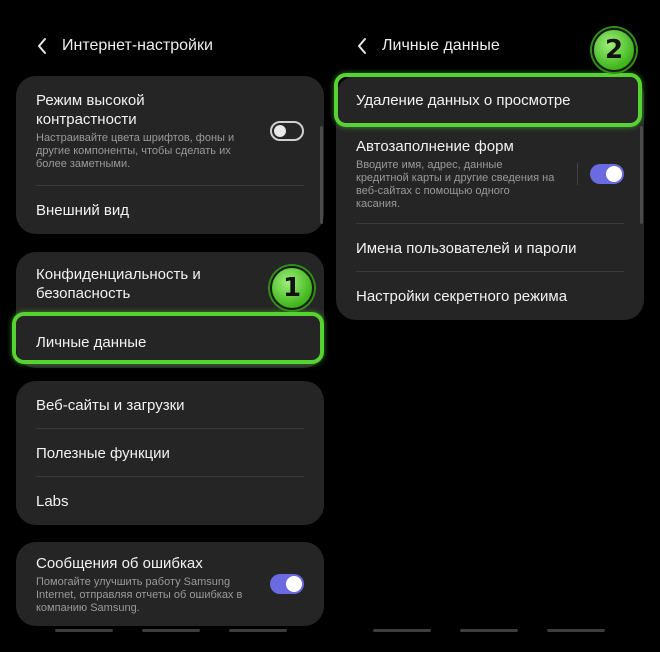 The height and width of the screenshot is (652, 660). I want to click on delete-browsing-data-highlight, so click(488, 100).